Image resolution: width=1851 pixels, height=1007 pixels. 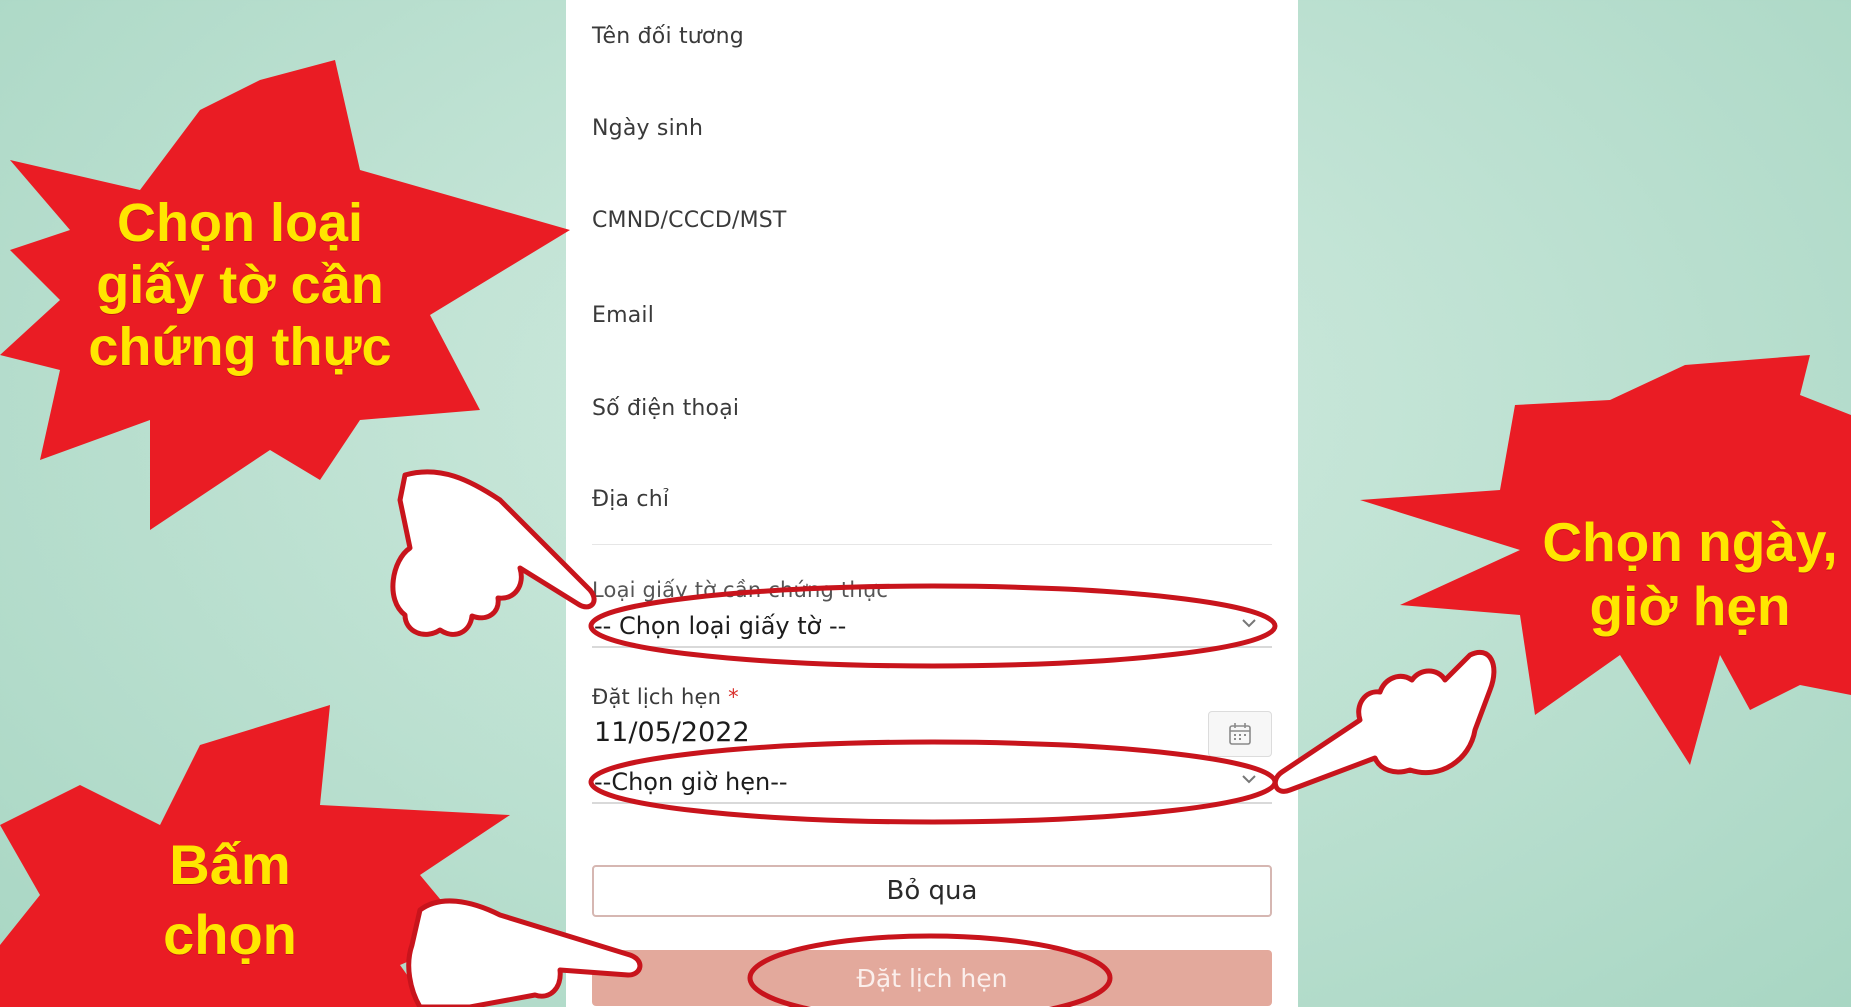 I want to click on callout-text-doc-type: Chọn loại giấy tờ cần chứng thực, so click(x=240, y=285).